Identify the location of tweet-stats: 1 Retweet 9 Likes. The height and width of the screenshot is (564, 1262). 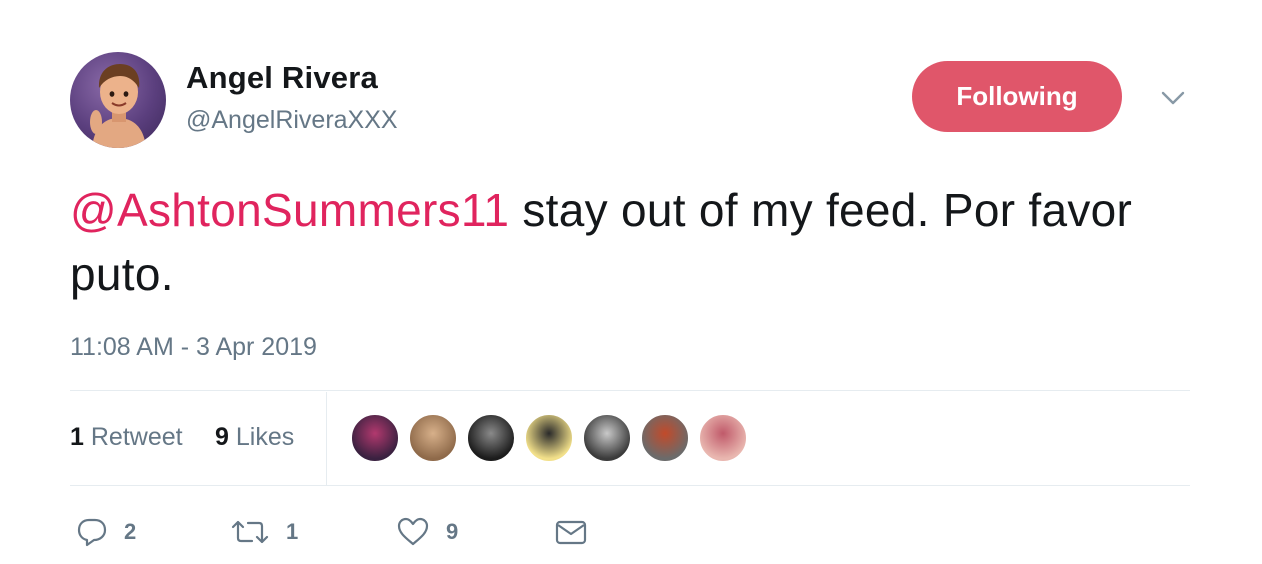
(630, 438).